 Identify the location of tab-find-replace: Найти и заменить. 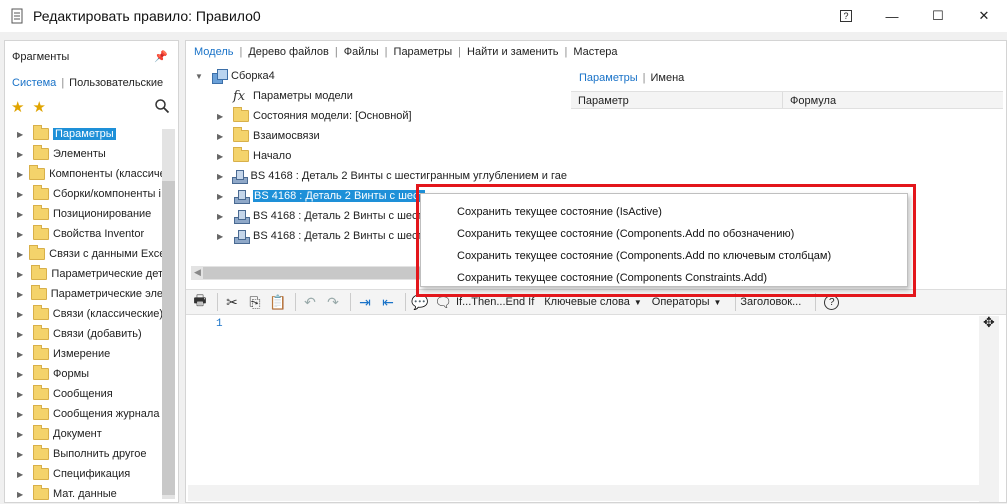
(512, 52).